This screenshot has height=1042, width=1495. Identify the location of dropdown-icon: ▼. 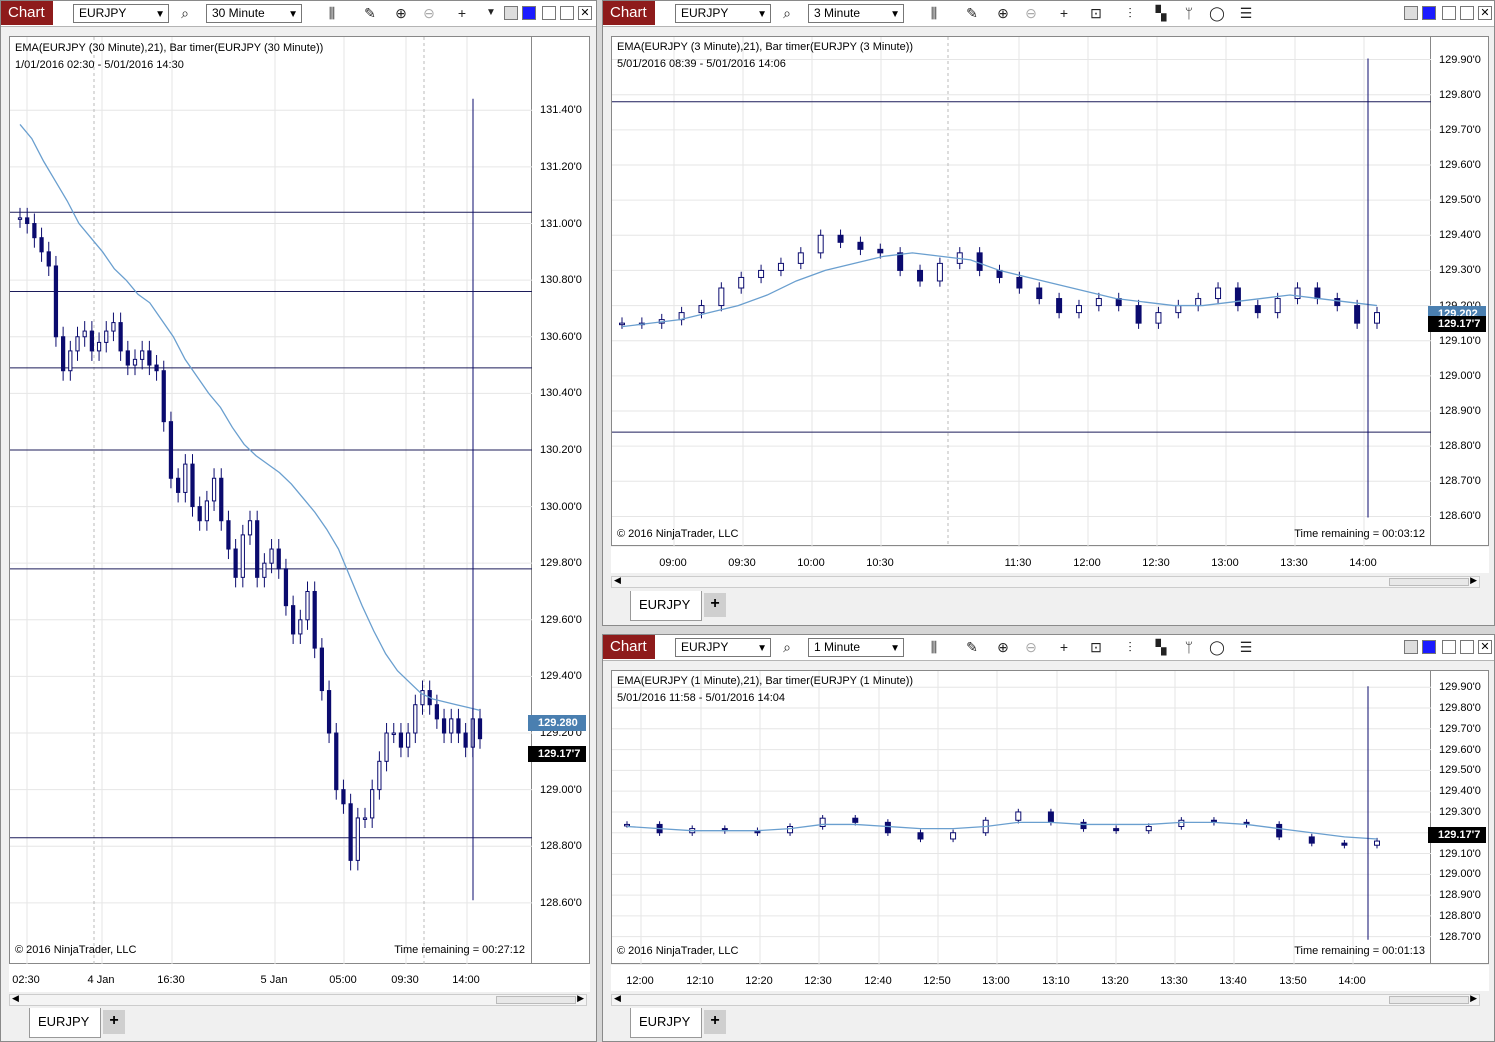
(491, 13).